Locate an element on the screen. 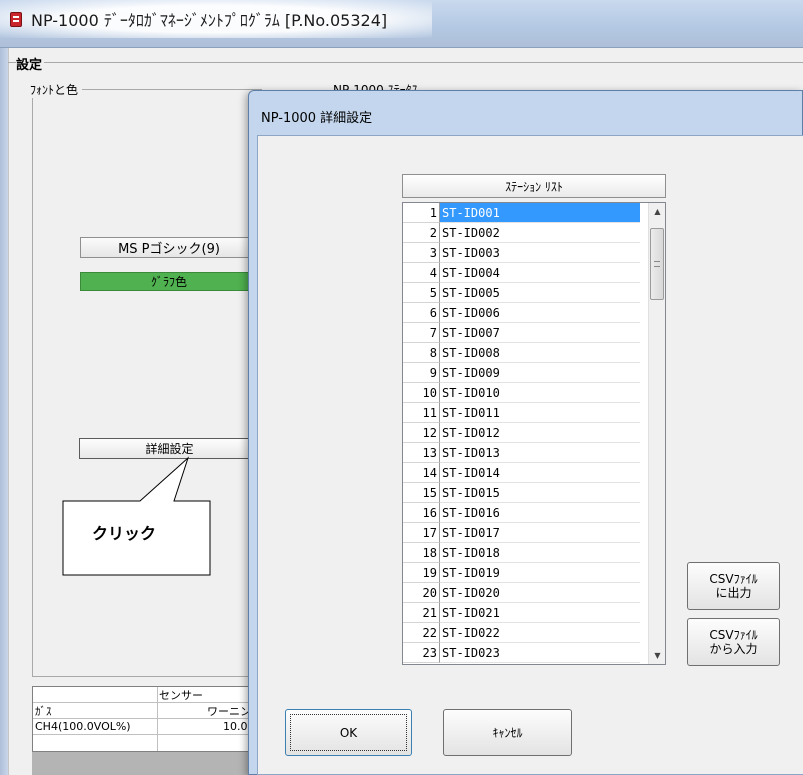 The image size is (803, 775). list-item: 22 ST-ID022 is located at coordinates (534, 633).